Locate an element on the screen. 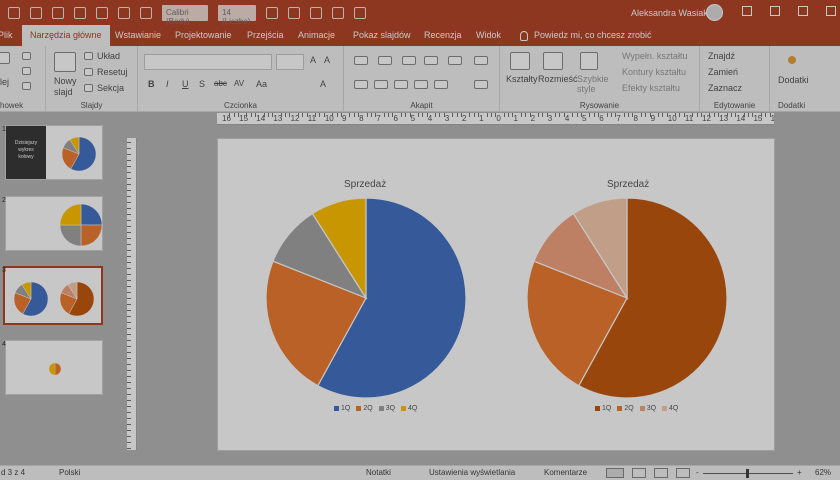 This screenshot has width=840, height=480. addins-icon is located at coordinates (792, 60).